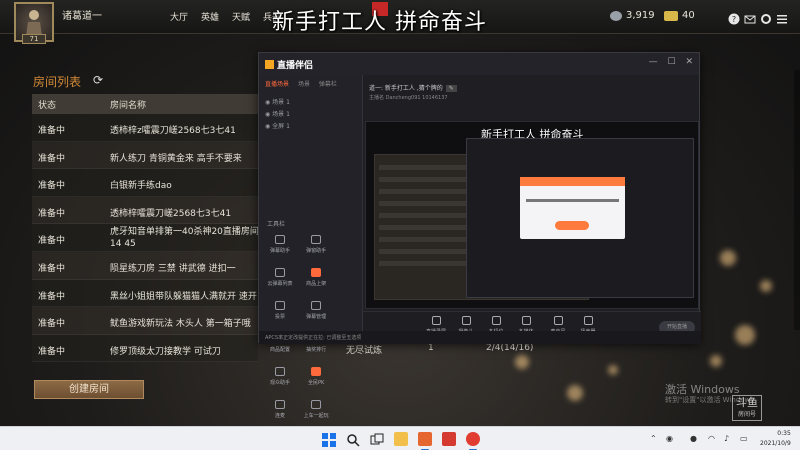 This screenshot has height=450, width=800. Describe the element at coordinates (280, 246) in the screenshot. I see `tool-danmaku-helper: 弹幕助手` at that location.